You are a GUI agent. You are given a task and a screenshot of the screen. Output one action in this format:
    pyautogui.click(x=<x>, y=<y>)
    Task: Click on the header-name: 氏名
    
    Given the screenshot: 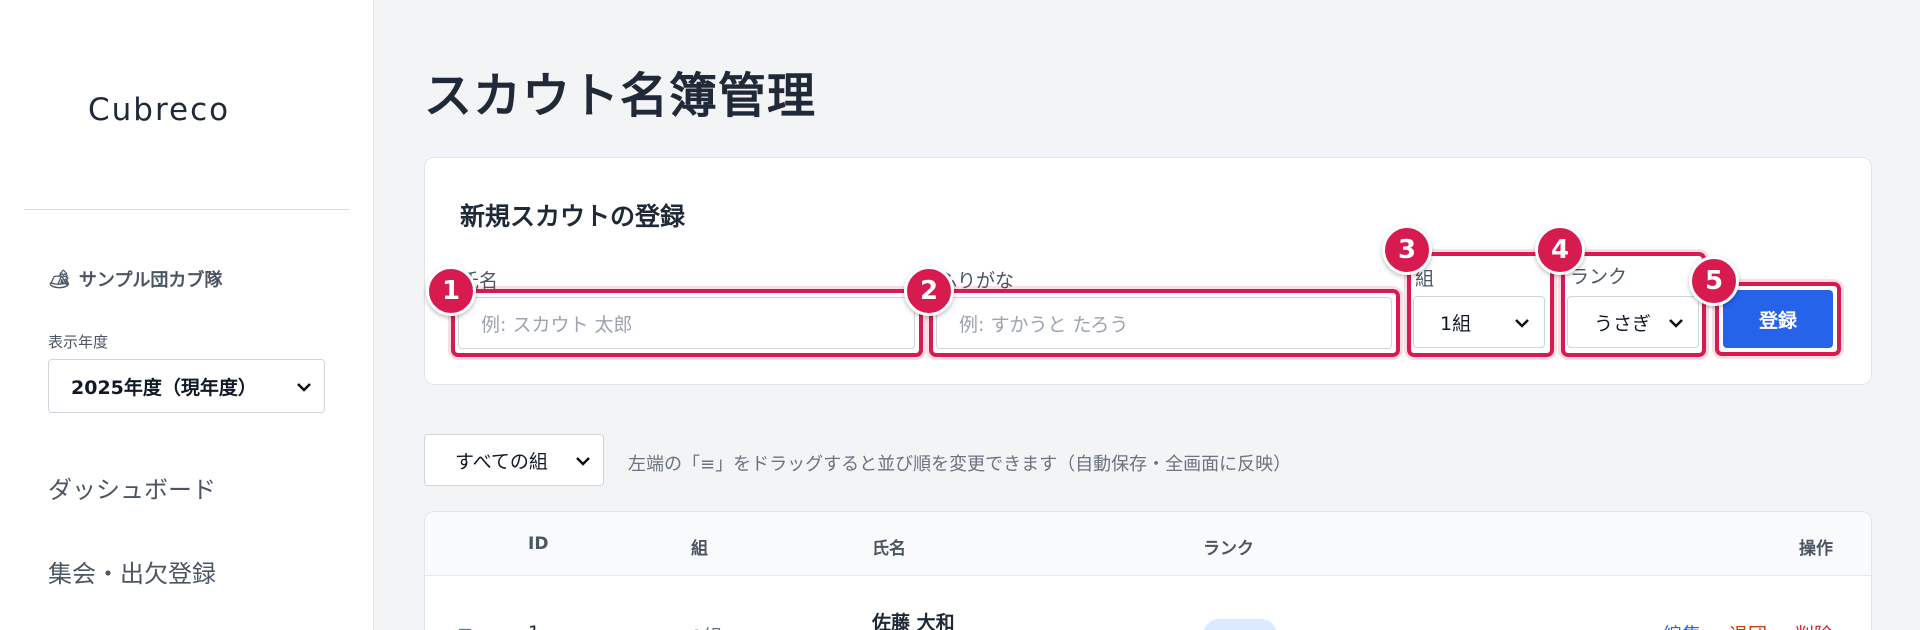 What is the action you would take?
    pyautogui.click(x=889, y=549)
    